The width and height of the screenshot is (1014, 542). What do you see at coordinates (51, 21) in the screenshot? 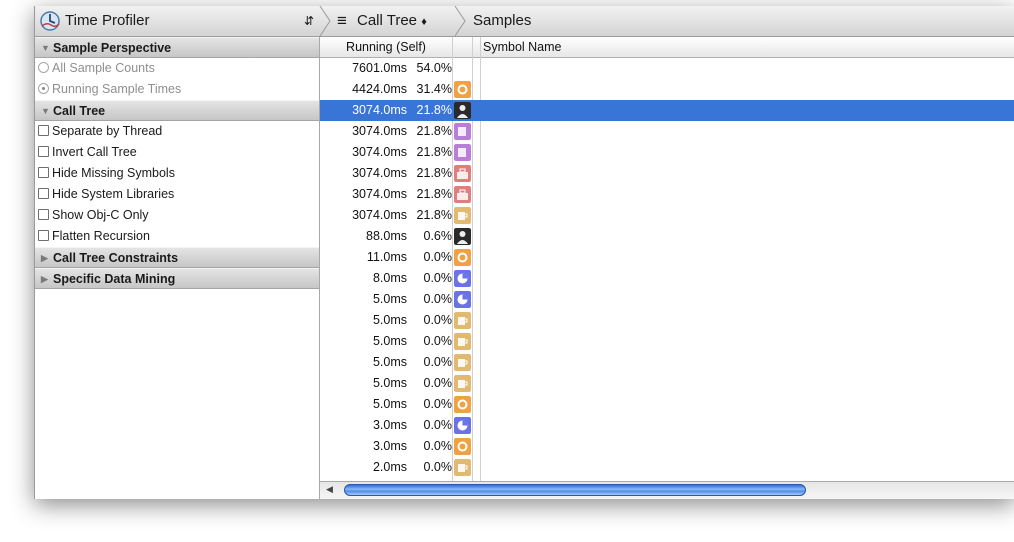
I see `time-profiler-icon` at bounding box center [51, 21].